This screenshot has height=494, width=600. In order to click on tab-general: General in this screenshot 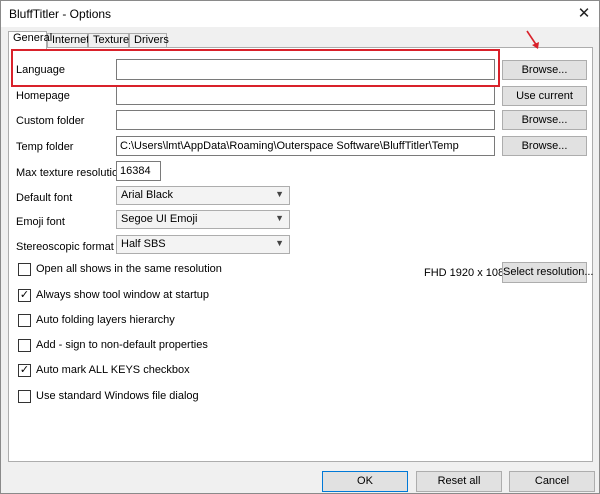, I will do `click(30, 40)`.